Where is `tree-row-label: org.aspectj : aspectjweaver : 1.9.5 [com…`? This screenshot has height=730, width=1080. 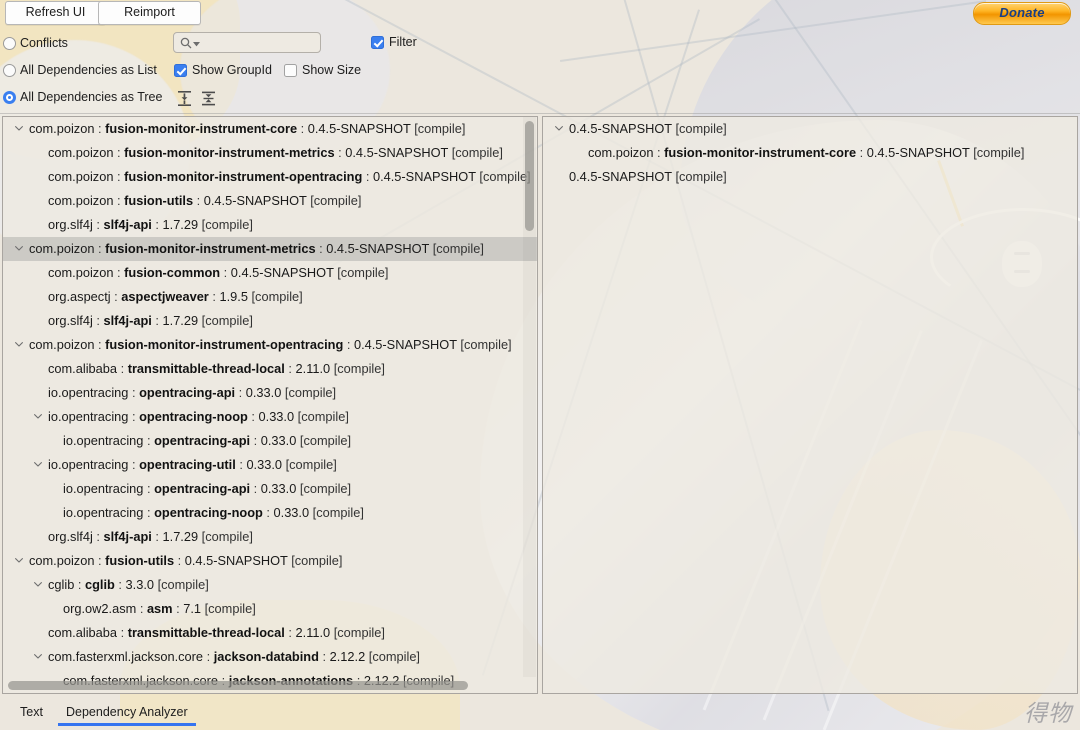
tree-row-label: org.aspectj : aspectjweaver : 1.9.5 [com… is located at coordinates (175, 296).